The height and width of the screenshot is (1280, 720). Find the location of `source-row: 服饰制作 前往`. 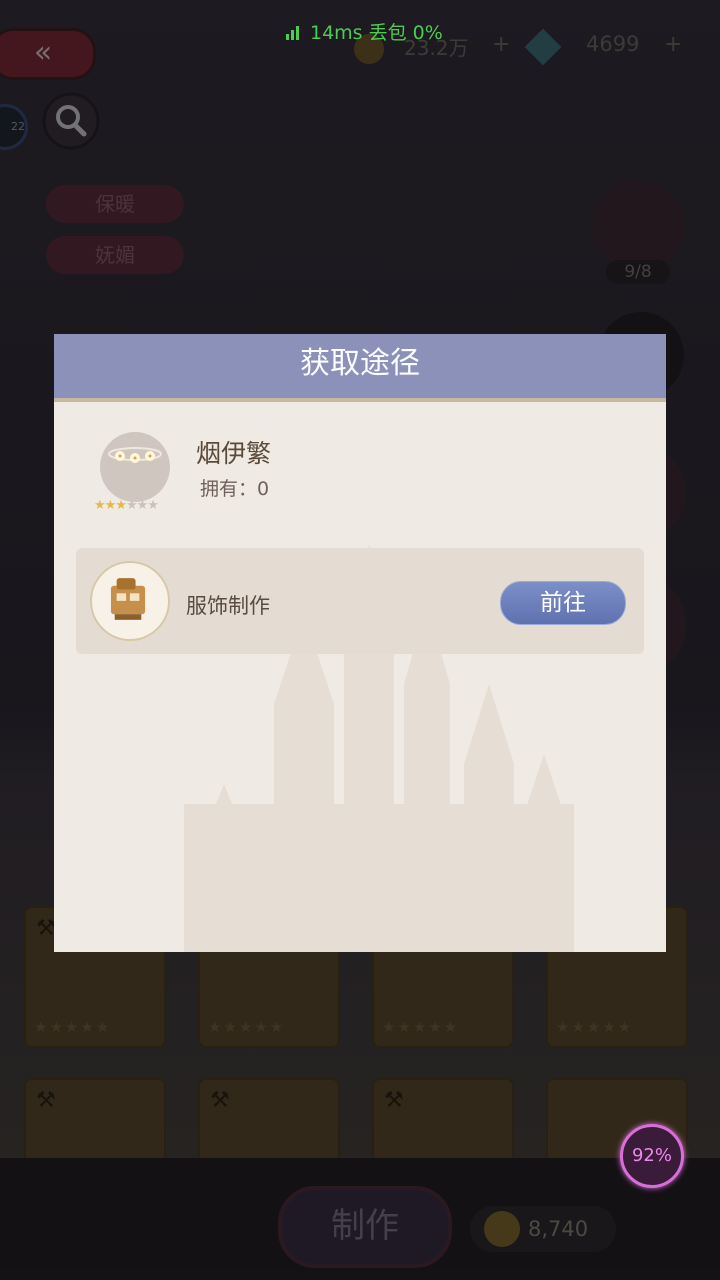

source-row: 服饰制作 前往 is located at coordinates (360, 601).